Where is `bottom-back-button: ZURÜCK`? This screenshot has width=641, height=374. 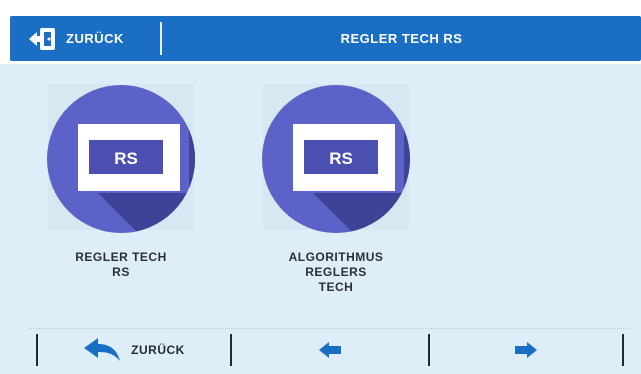
bottom-back-button: ZURÜCK is located at coordinates (134, 350).